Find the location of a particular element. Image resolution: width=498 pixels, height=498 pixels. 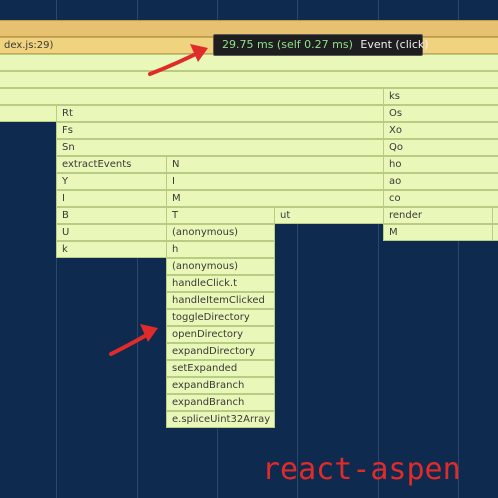

flame-frame: Sn is located at coordinates (220, 147).